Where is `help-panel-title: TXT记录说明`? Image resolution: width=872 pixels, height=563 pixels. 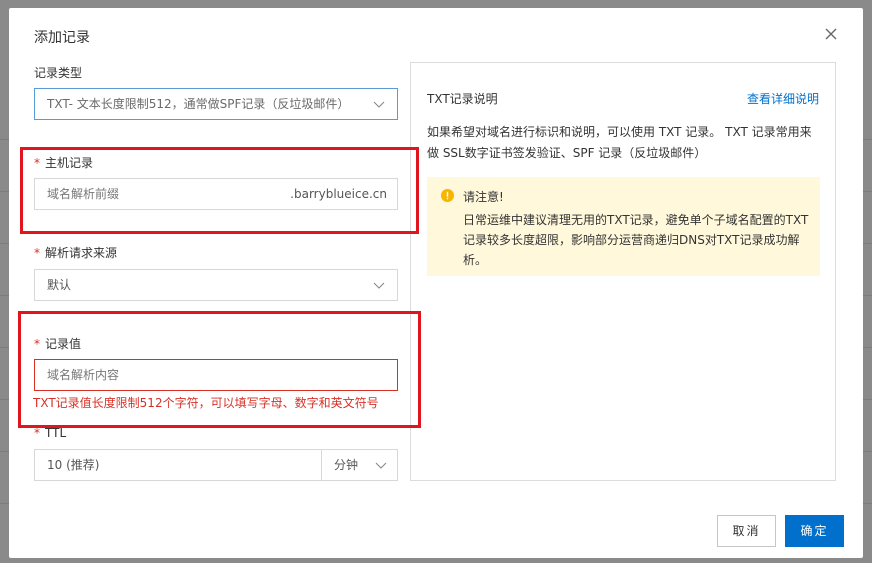
help-panel-title: TXT记录说明 is located at coordinates (462, 99).